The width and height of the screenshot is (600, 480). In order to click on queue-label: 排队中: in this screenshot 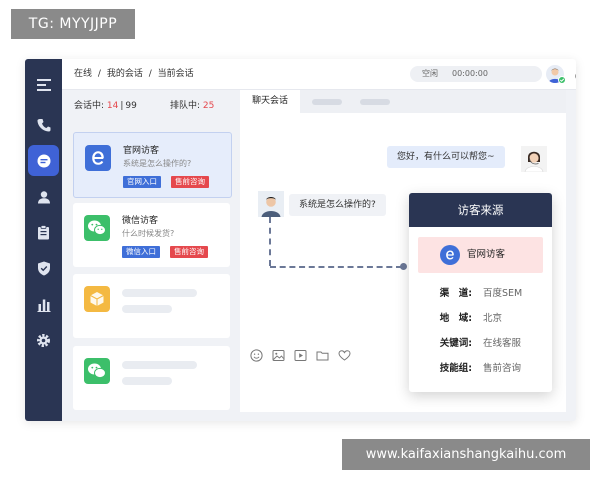, I will do `click(185, 106)`.